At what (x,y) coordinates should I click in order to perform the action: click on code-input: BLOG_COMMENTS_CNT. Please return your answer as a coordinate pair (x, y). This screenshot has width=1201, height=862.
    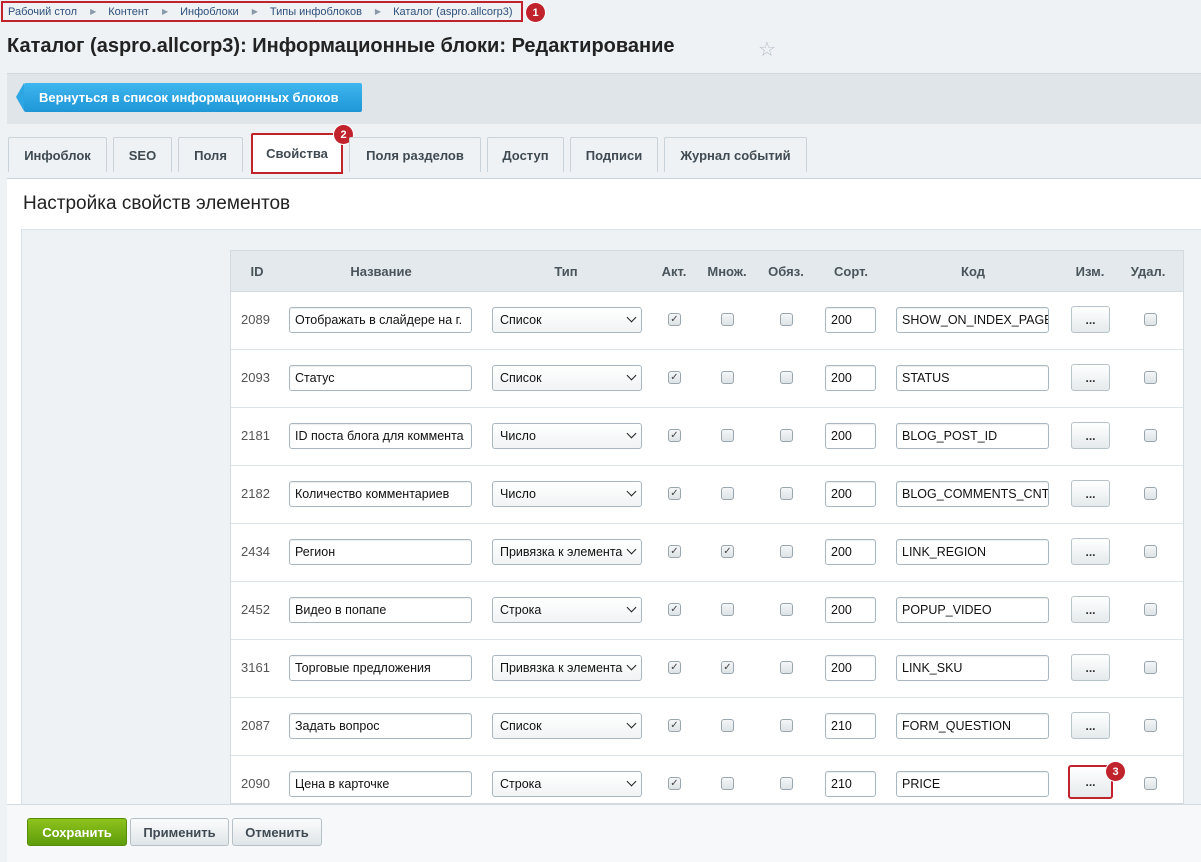
    Looking at the image, I should click on (972, 494).